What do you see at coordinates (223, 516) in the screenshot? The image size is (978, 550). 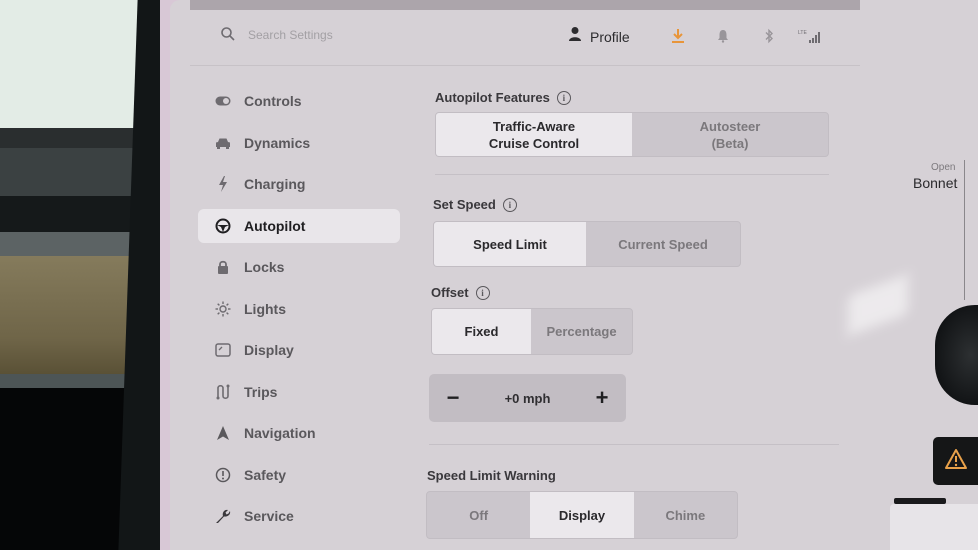 I see `wrench-icon` at bounding box center [223, 516].